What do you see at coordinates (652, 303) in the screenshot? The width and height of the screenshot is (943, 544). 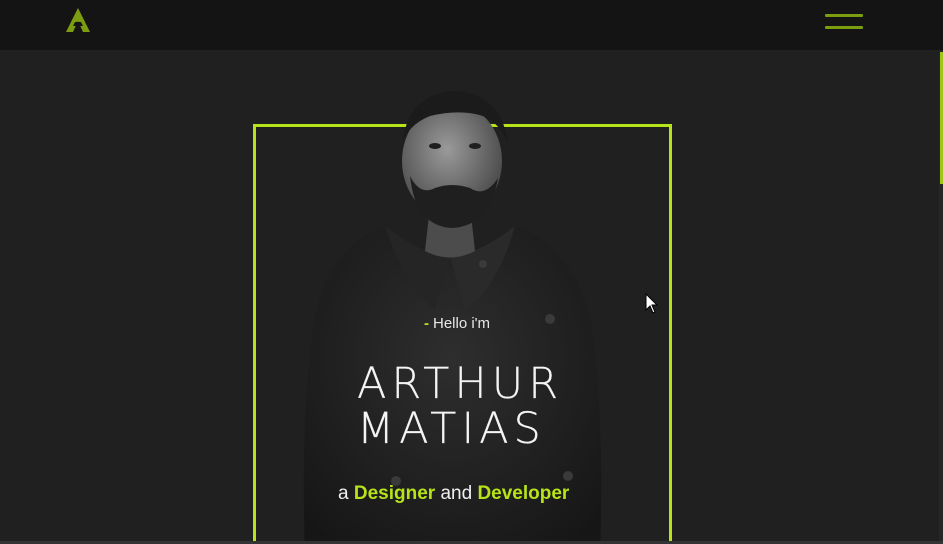 I see `mouse-cursor-icon` at bounding box center [652, 303].